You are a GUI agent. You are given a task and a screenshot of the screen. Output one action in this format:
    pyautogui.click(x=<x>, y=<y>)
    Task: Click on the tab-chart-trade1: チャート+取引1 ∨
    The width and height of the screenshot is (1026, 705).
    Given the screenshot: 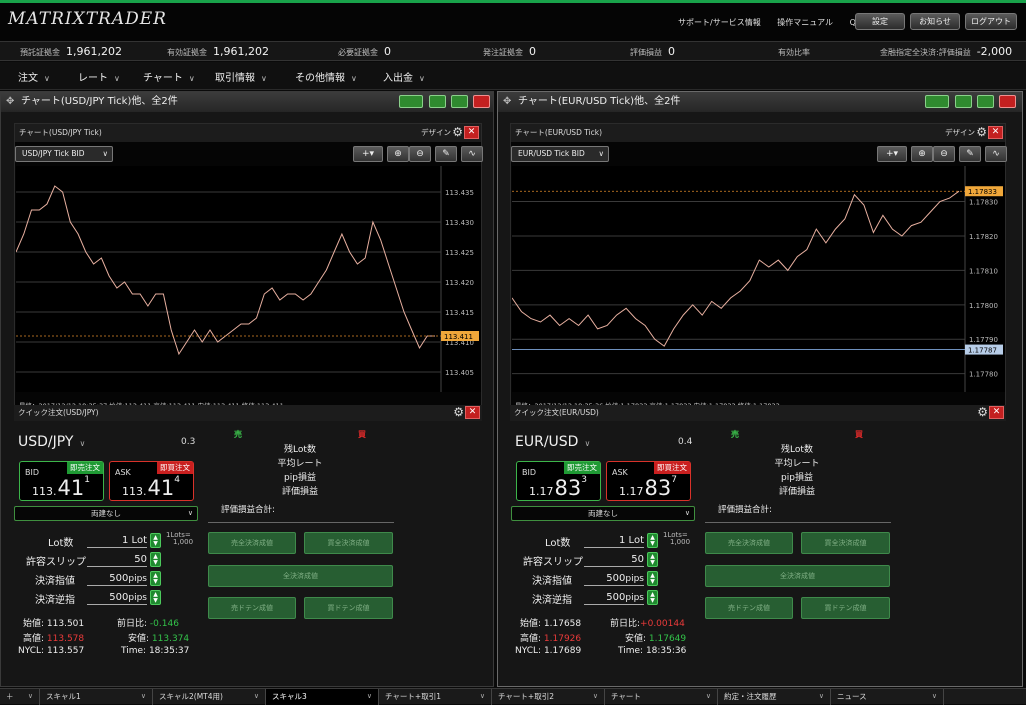 What is the action you would take?
    pyautogui.click(x=435, y=697)
    